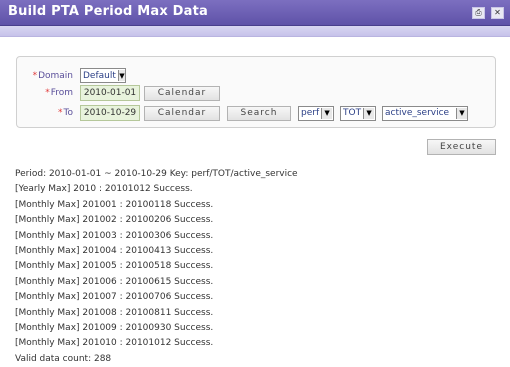  Describe the element at coordinates (497, 13) in the screenshot. I see `close-icon: ✕` at that location.